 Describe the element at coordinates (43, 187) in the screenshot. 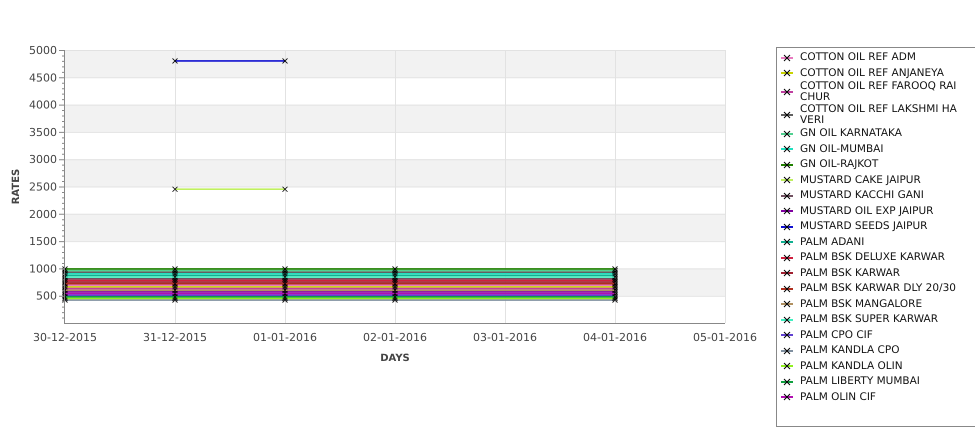

I see `tick-label: 2500` at that location.